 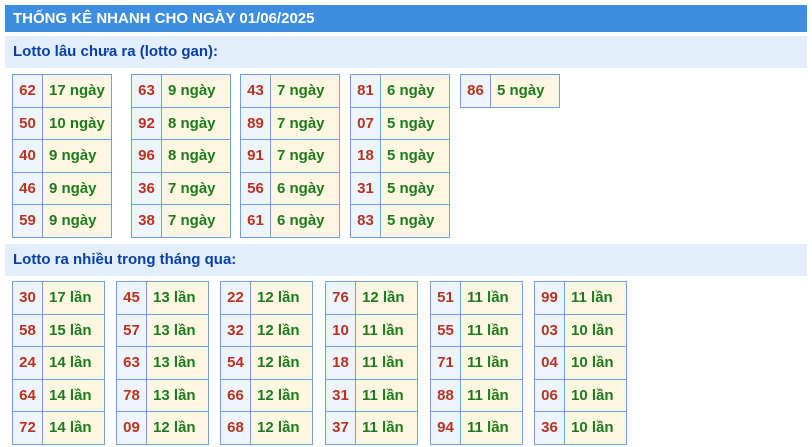 I want to click on stat-row: 68 12 lần, so click(x=266, y=427).